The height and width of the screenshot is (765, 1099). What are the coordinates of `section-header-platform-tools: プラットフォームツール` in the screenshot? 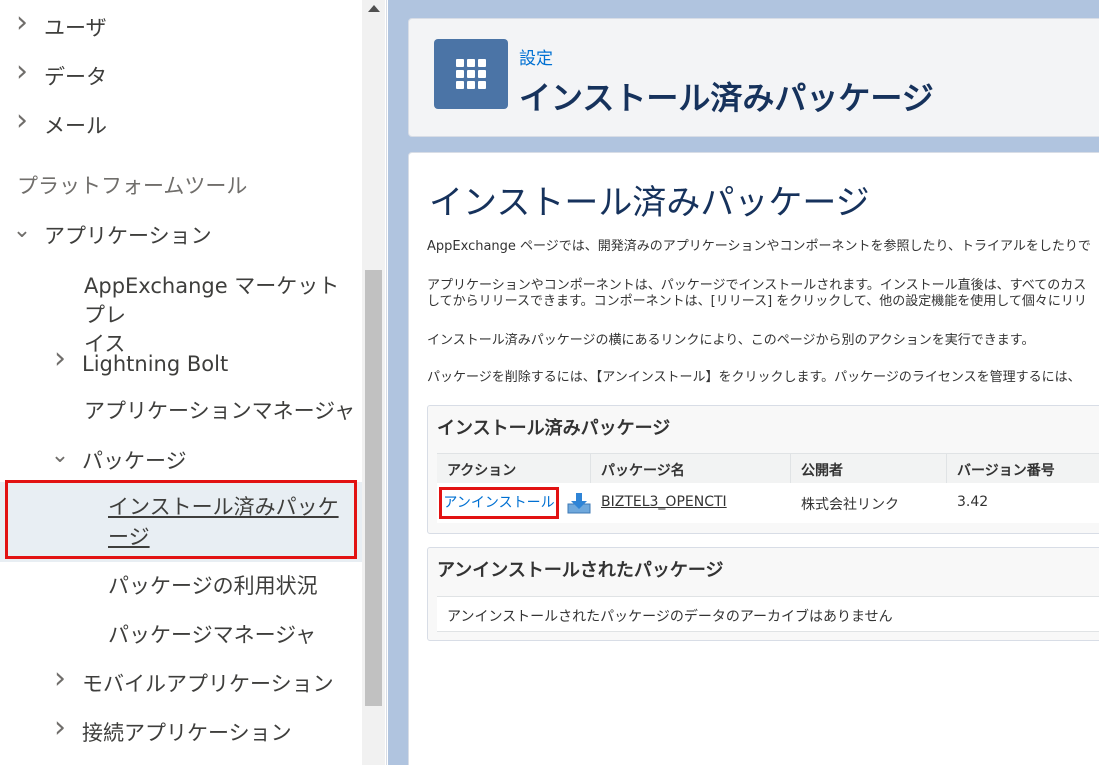 It's located at (132, 186).